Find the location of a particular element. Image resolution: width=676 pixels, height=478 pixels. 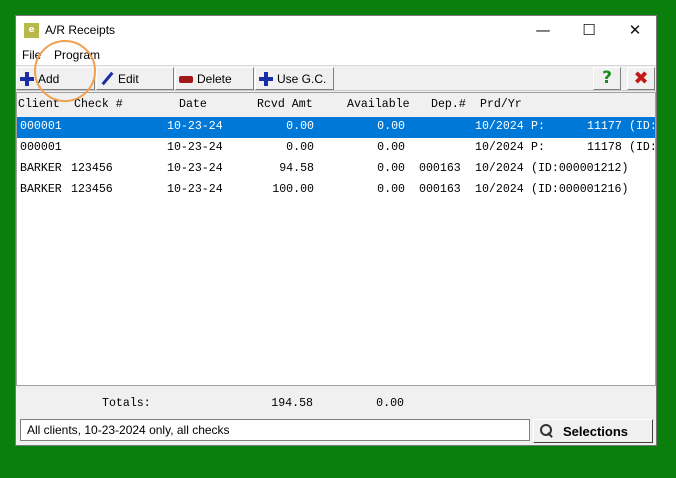

delete-label: Delete is located at coordinates (214, 78).